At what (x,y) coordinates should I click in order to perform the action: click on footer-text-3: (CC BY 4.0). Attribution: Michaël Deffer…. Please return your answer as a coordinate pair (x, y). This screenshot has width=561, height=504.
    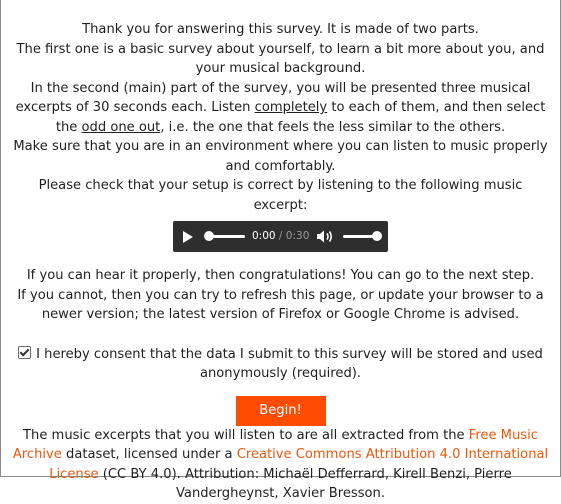
    Looking at the image, I should click on (305, 484).